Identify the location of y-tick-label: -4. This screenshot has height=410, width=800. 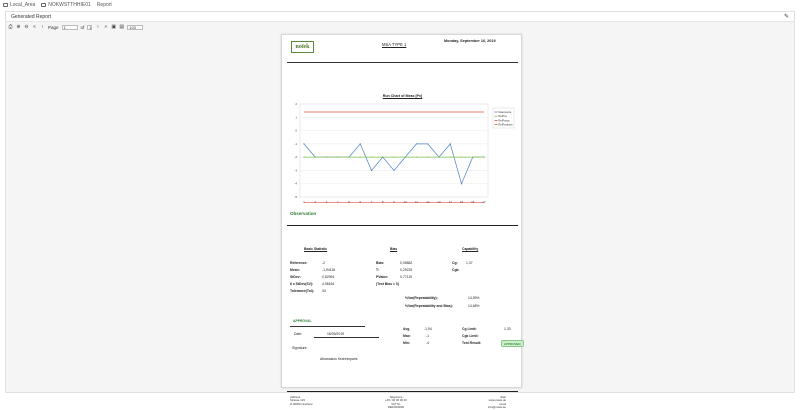
(295, 184).